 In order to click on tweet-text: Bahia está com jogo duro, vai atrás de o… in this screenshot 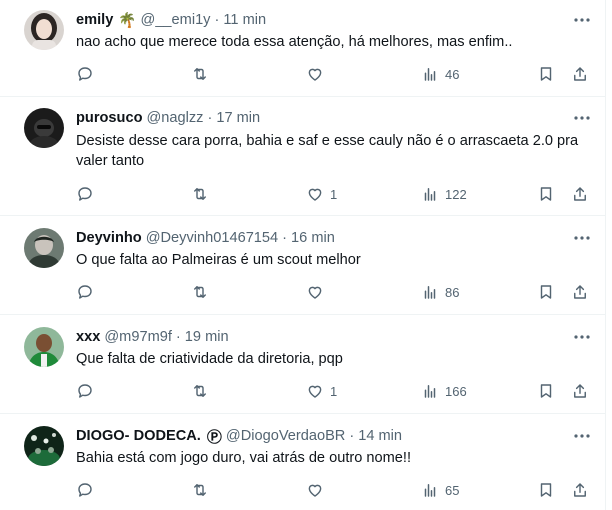, I will do `click(244, 458)`.